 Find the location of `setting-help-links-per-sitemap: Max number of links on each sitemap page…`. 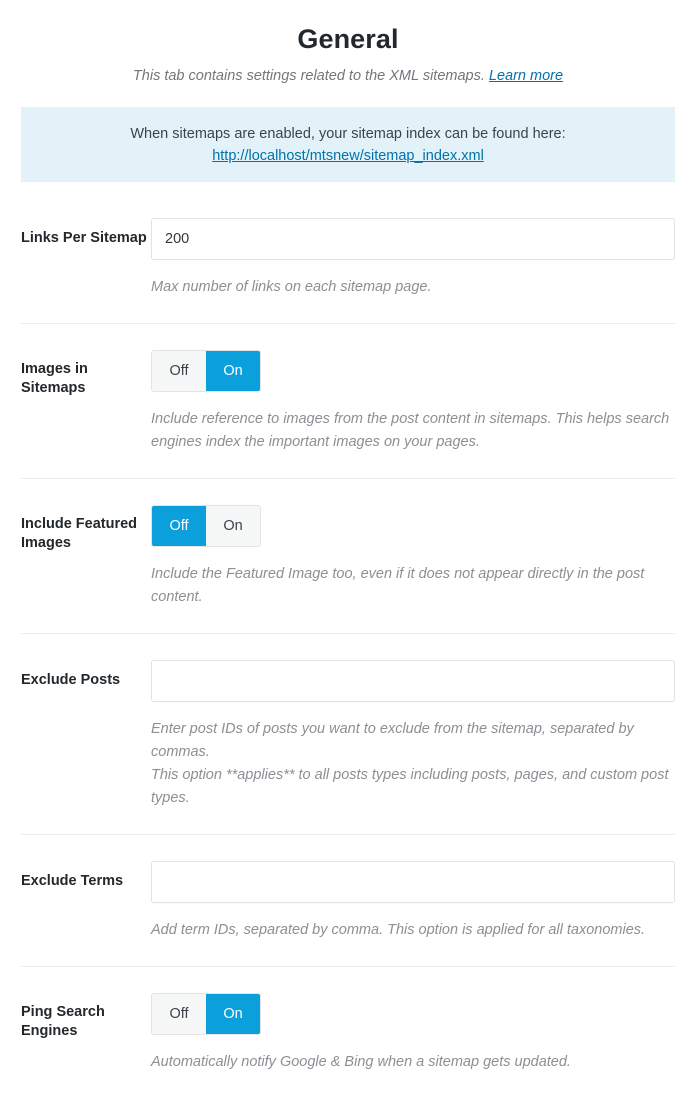

setting-help-links-per-sitemap: Max number of links on each sitemap page… is located at coordinates (413, 287).